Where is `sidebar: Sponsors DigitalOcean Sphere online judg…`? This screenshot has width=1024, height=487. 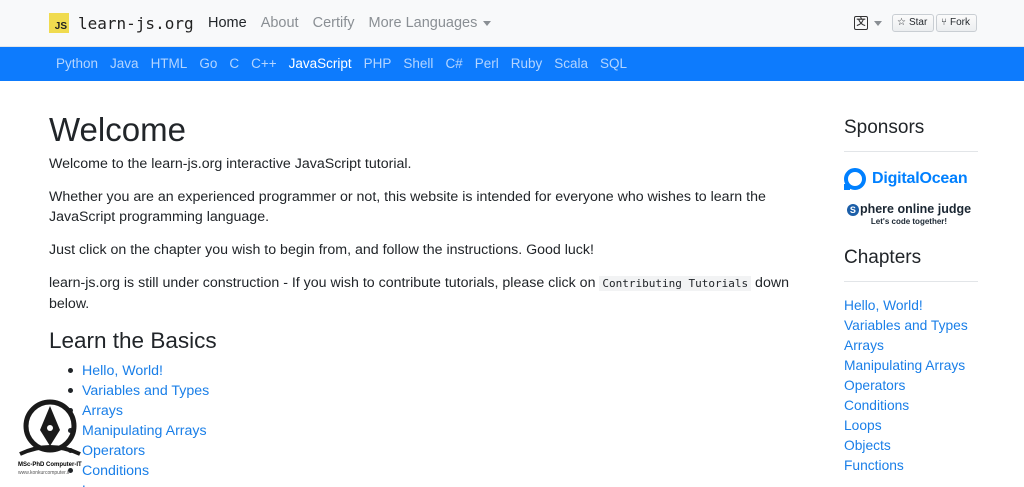 sidebar: Sponsors DigitalOcean Sphere online judg… is located at coordinates (911, 296).